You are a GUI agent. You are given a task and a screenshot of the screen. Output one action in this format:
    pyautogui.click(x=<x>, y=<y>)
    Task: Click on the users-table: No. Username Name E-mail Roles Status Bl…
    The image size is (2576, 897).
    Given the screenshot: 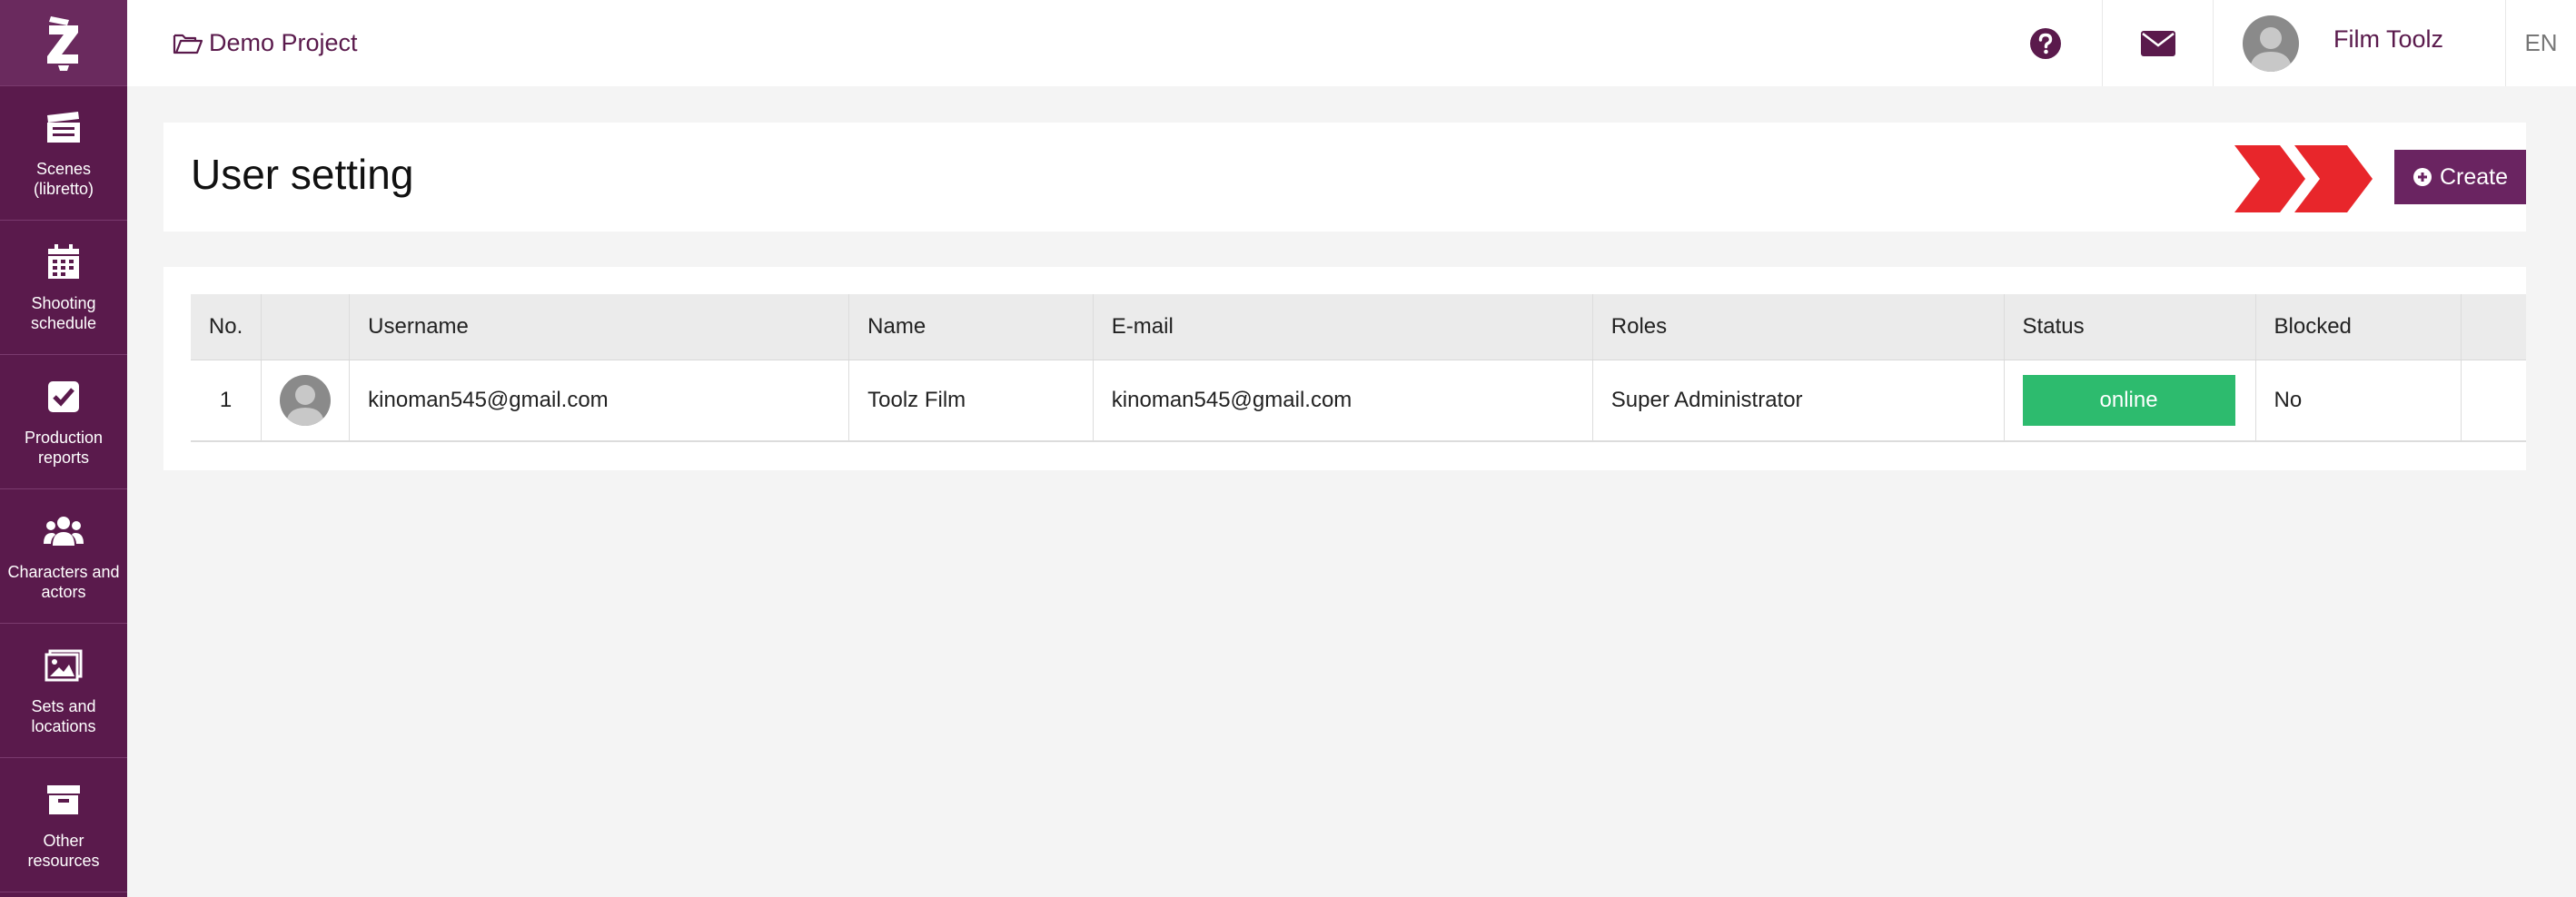 What is the action you would take?
    pyautogui.click(x=1358, y=368)
    